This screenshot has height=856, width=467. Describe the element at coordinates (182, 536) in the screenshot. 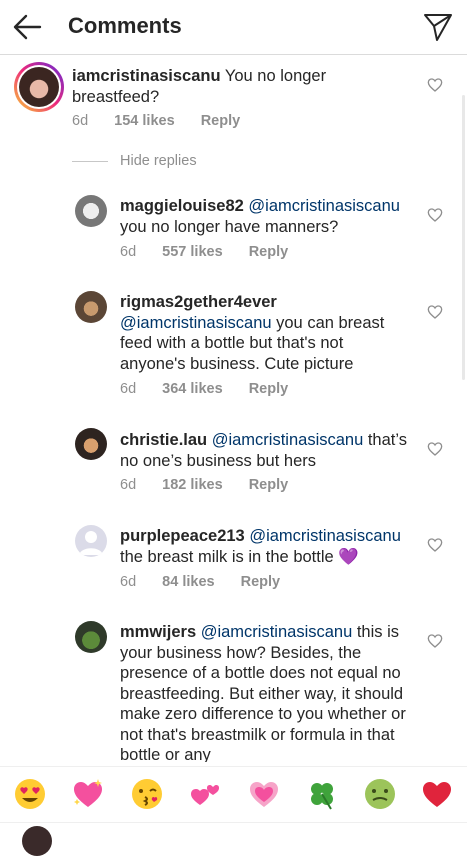

I see `reply-username: purplepeace213` at that location.